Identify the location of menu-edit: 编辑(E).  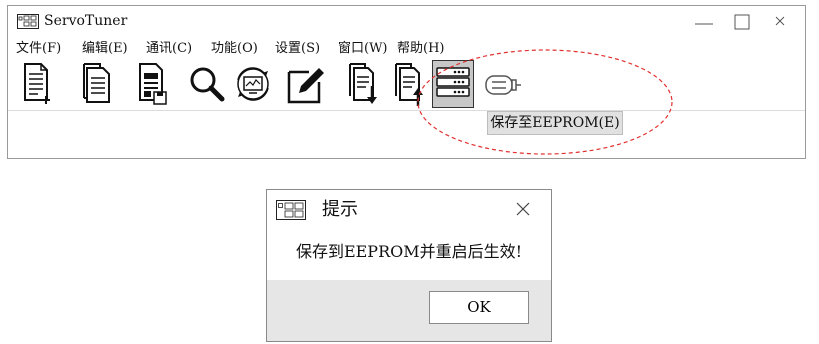
(105, 49).